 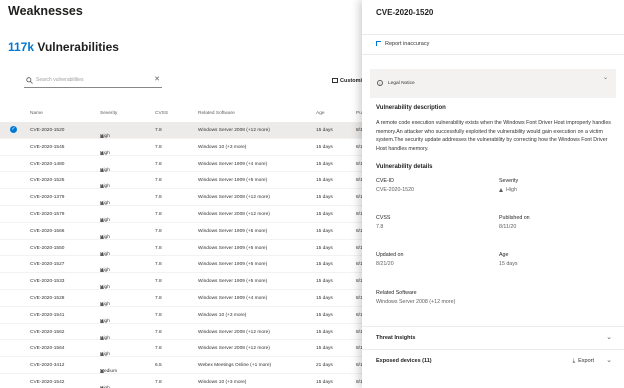 What do you see at coordinates (401, 83) in the screenshot?
I see `legal-notice-label: Legal Notice` at bounding box center [401, 83].